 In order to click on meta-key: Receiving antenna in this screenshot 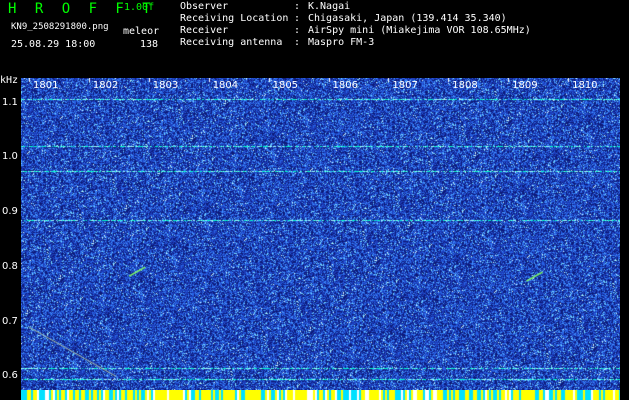, I will do `click(231, 42)`.